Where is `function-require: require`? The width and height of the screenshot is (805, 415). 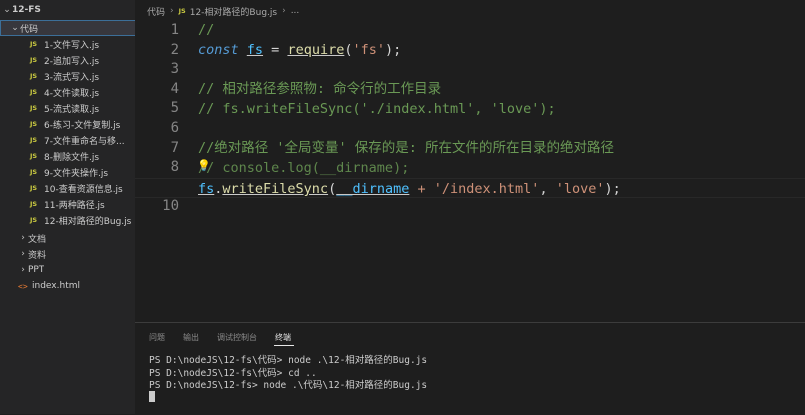
function-require: require is located at coordinates (316, 50).